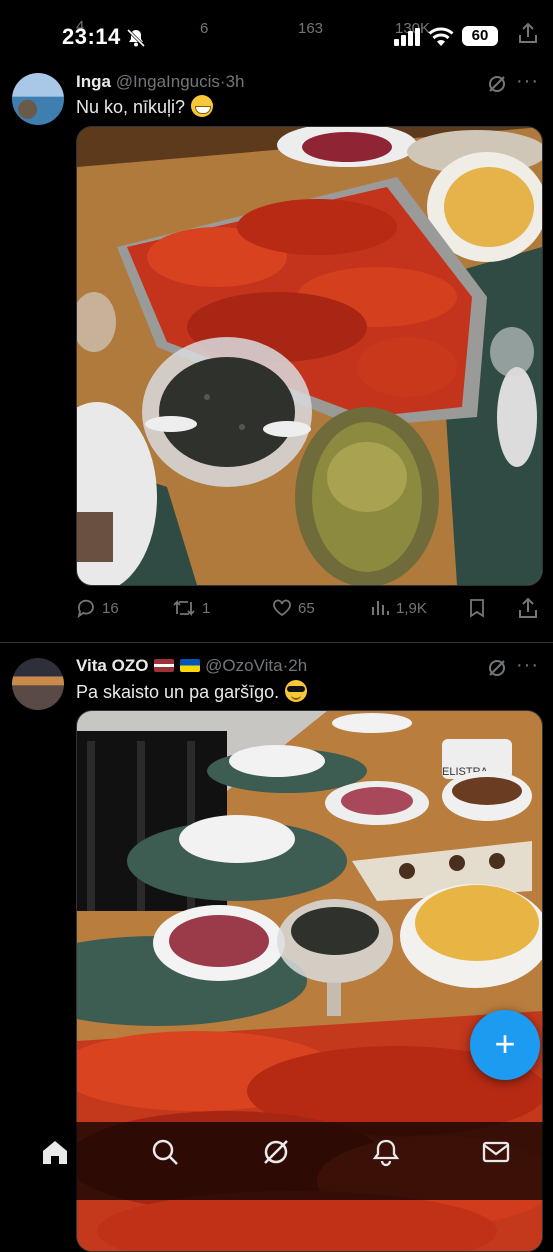 The width and height of the screenshot is (553, 1252). What do you see at coordinates (55, 1152) in the screenshot?
I see `home-icon` at bounding box center [55, 1152].